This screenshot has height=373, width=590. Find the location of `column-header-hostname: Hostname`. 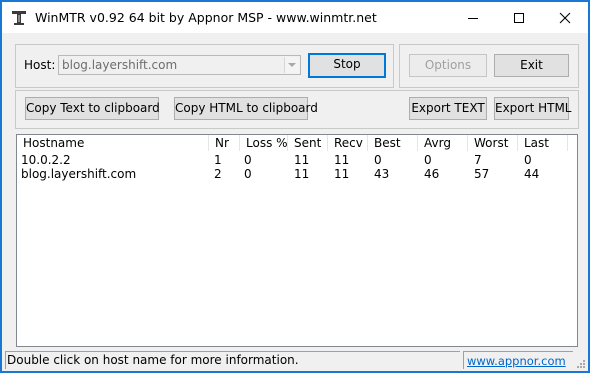

column-header-hostname: Hostname is located at coordinates (113, 143).